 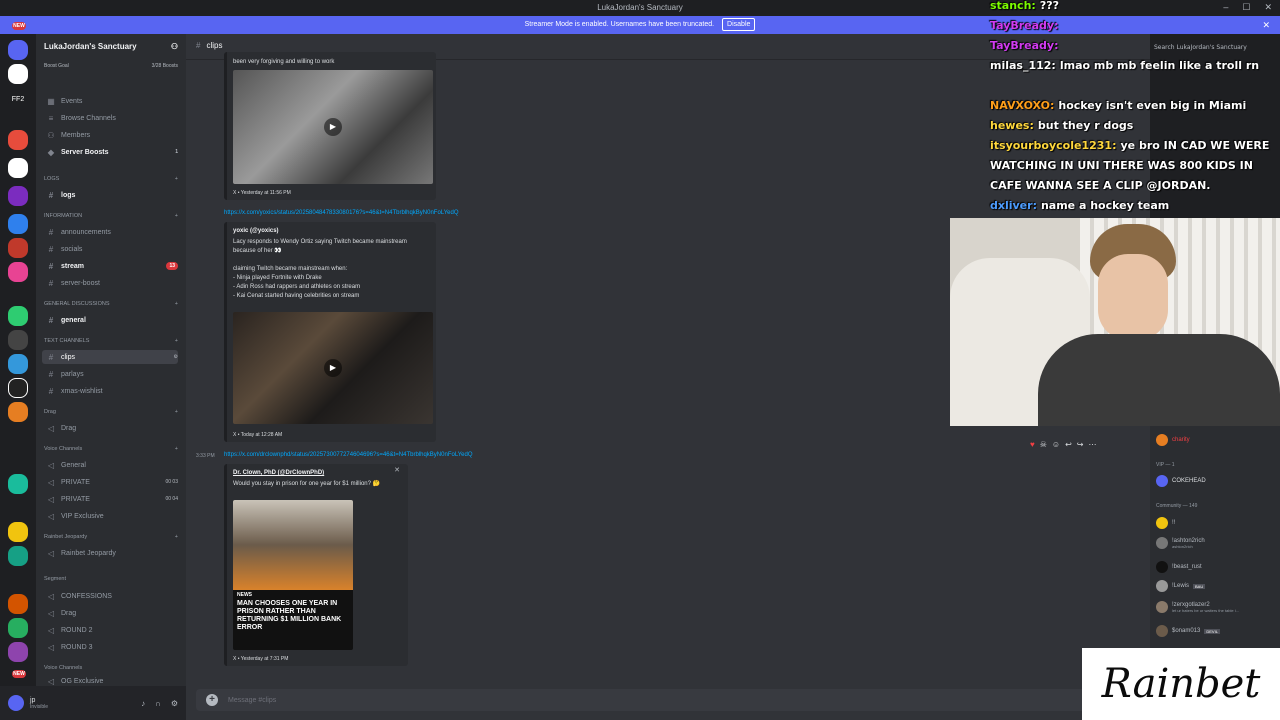 I want to click on more-icon: ⋯, so click(x=1093, y=444).